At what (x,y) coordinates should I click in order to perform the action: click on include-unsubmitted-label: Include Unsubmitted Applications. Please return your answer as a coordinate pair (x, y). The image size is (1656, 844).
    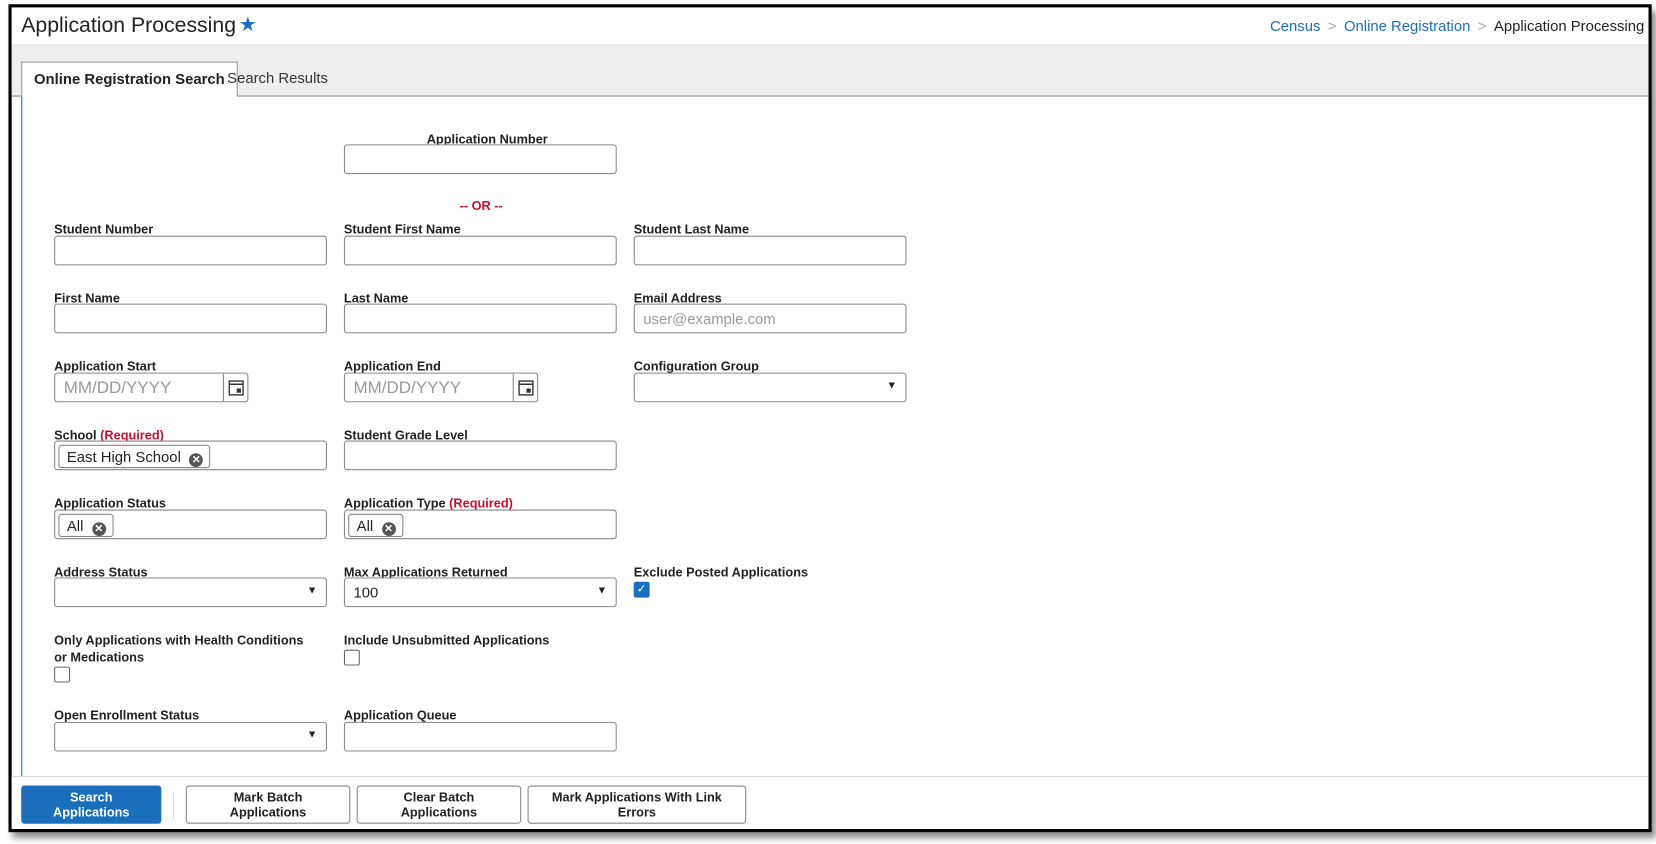
    Looking at the image, I should click on (446, 640).